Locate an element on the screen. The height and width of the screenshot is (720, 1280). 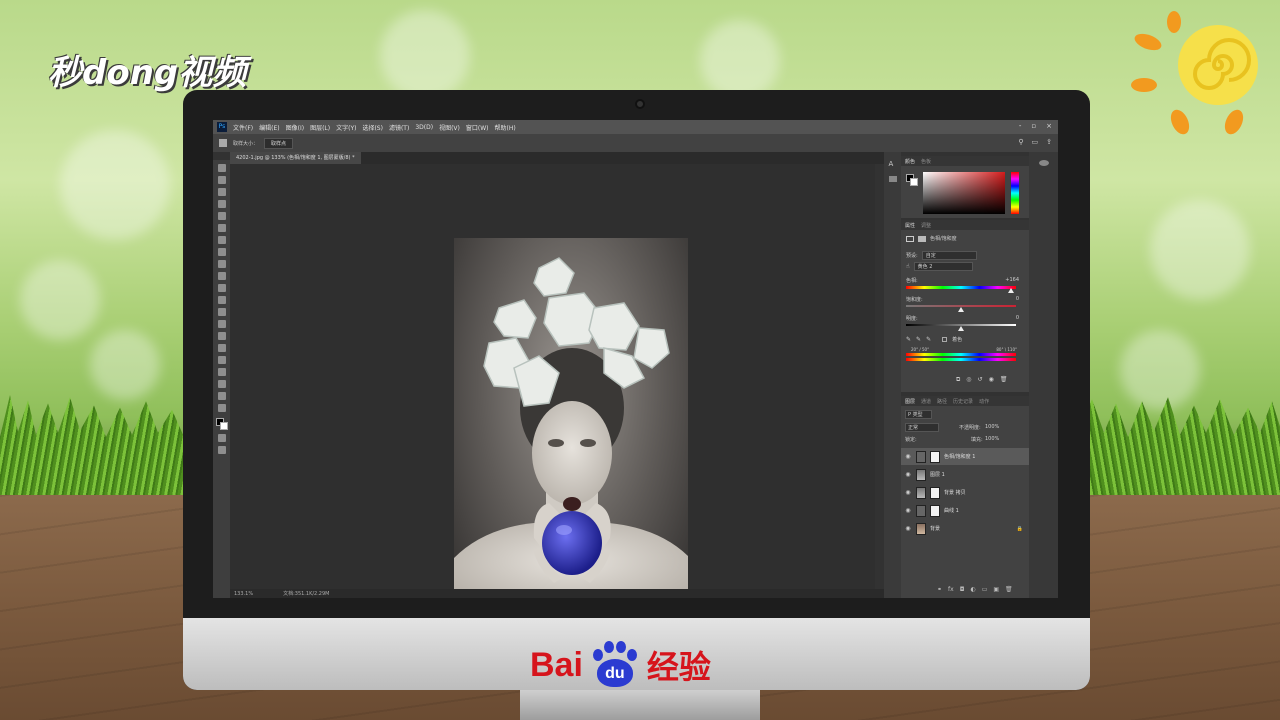
tab-swatches: 色板 is located at coordinates (926, 161).